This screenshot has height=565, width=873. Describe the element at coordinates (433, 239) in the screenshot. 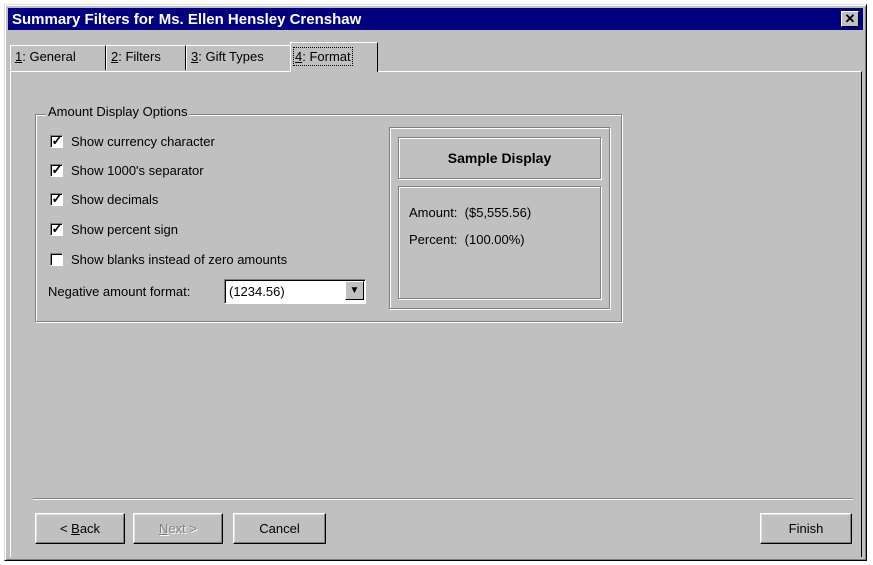

I see `sample-percent-label: Percent:` at that location.